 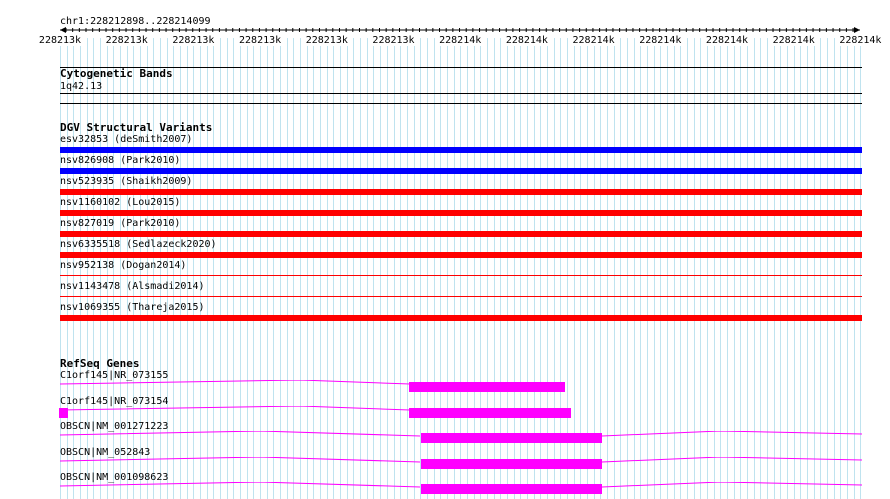 What do you see at coordinates (123, 265) in the screenshot?
I see `variant-label: nsv952138 (Dogan2014)` at bounding box center [123, 265].